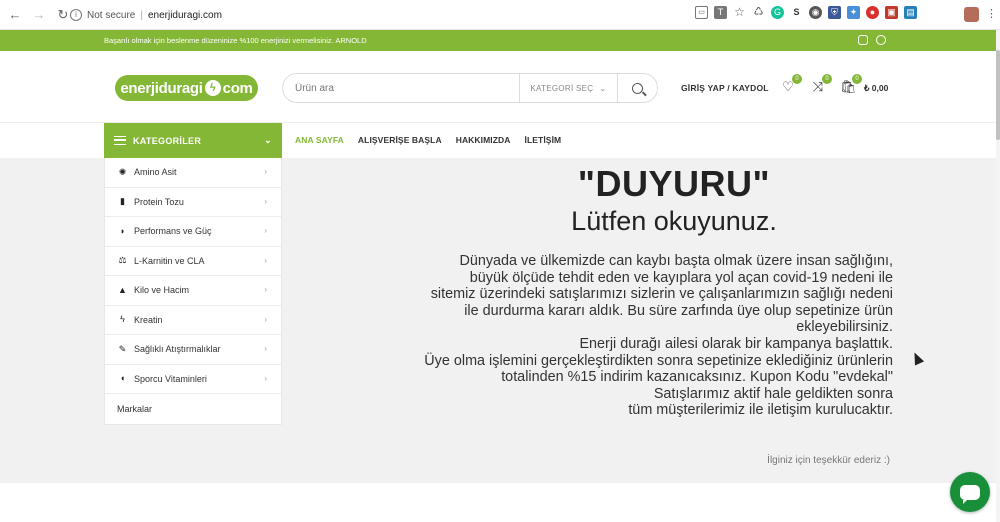 The height and width of the screenshot is (522, 1000). What do you see at coordinates (122, 260) in the screenshot?
I see `scale-icon: ⚖` at bounding box center [122, 260].